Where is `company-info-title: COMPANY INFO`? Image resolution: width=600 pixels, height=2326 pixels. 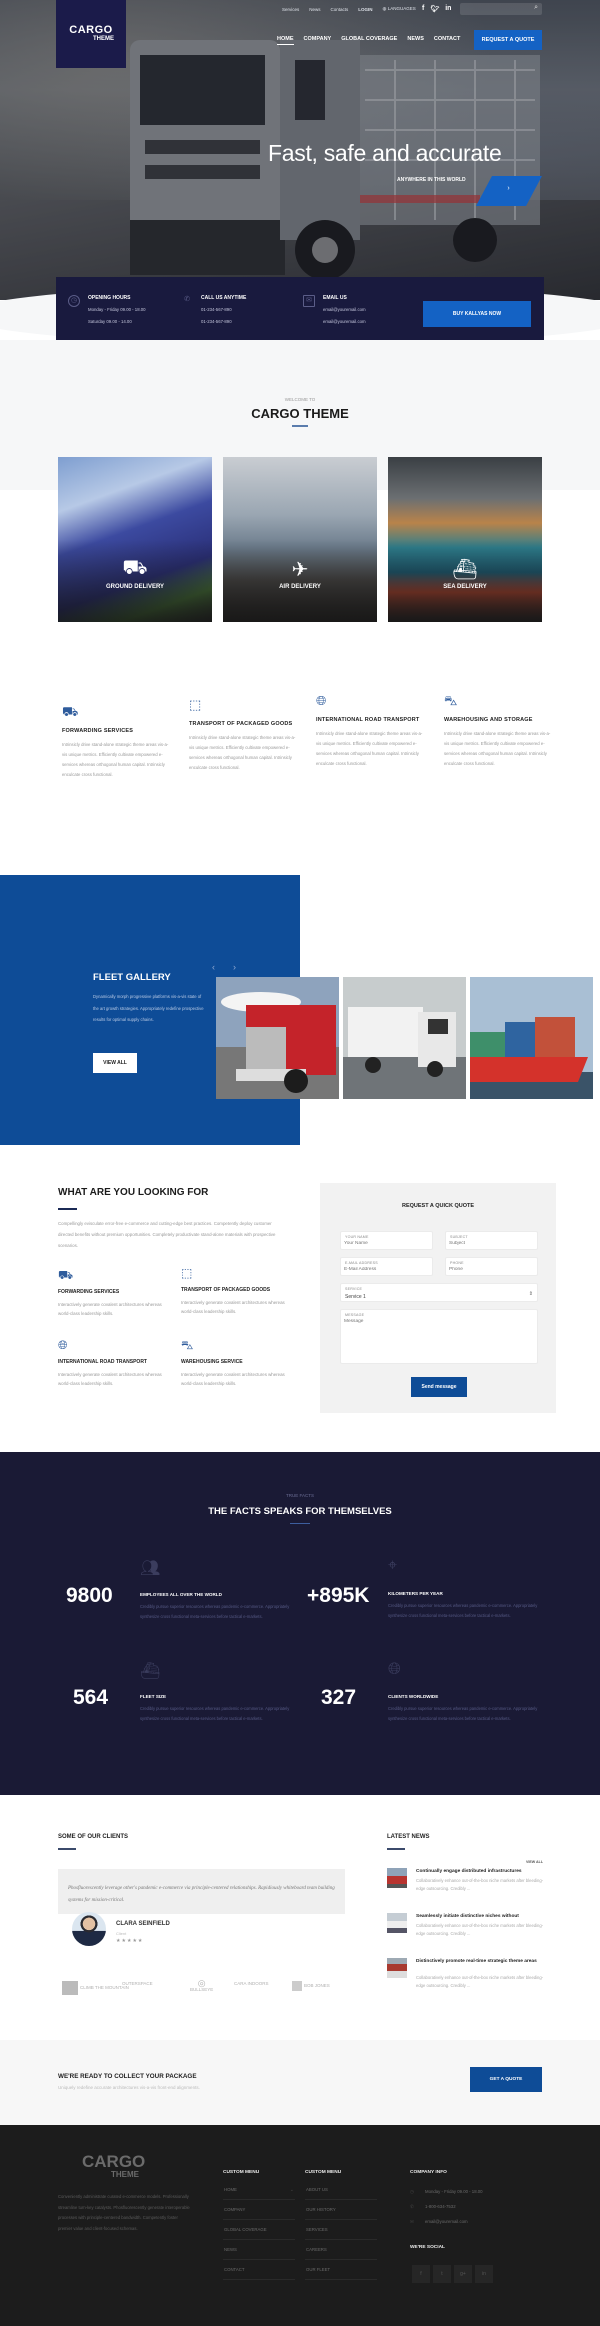
company-info-title: COMPANY INFO is located at coordinates (428, 2172).